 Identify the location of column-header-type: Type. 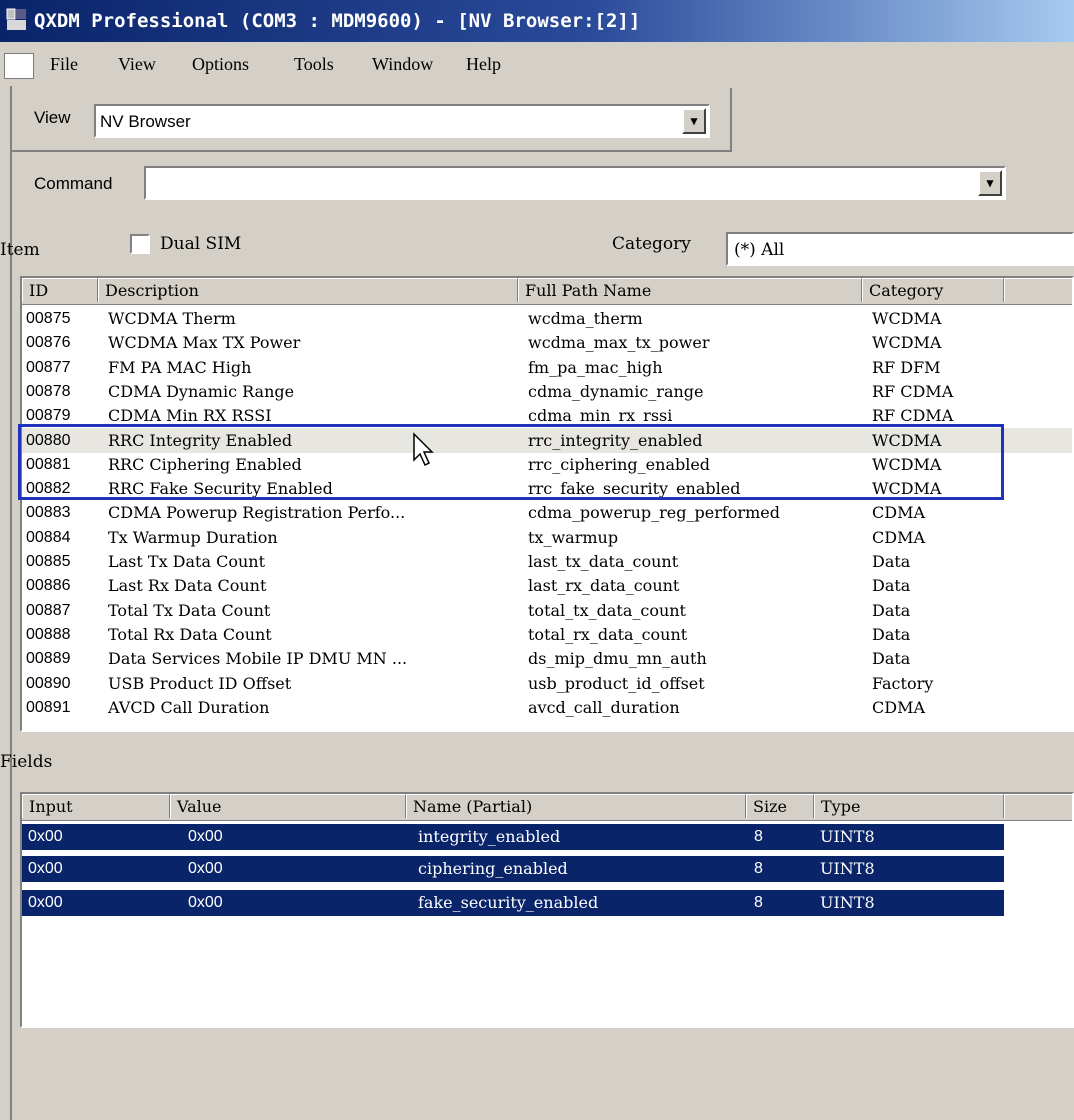
(909, 806).